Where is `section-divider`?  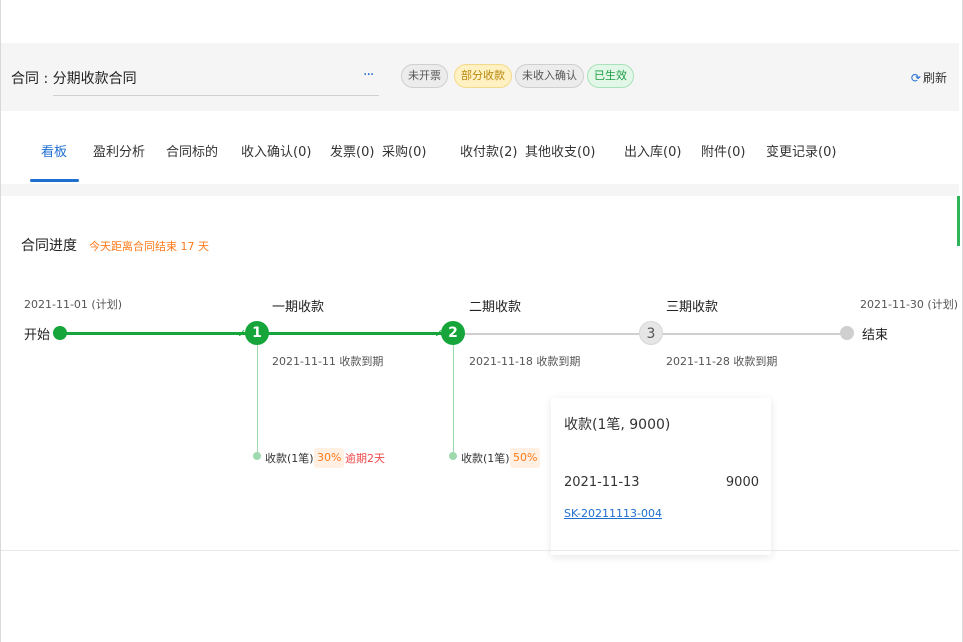
section-divider is located at coordinates (480, 550).